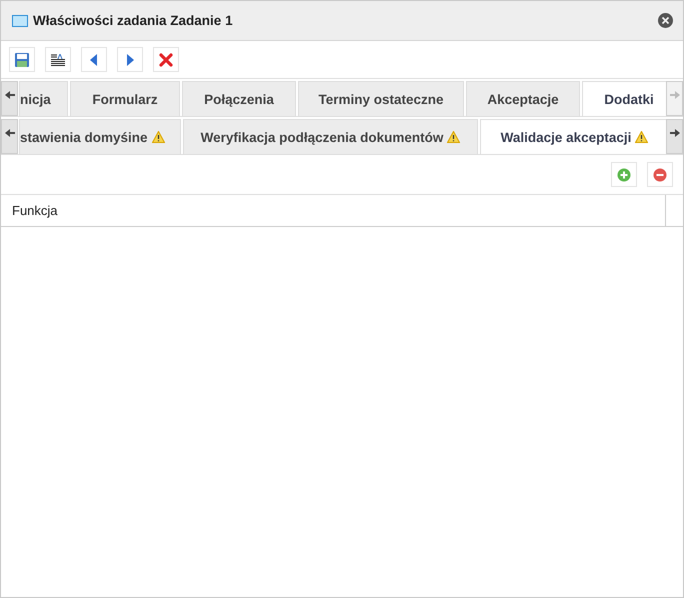  Describe the element at coordinates (133, 20) in the screenshot. I see `window-title: Właściwości zadania Zadanie 1` at that location.